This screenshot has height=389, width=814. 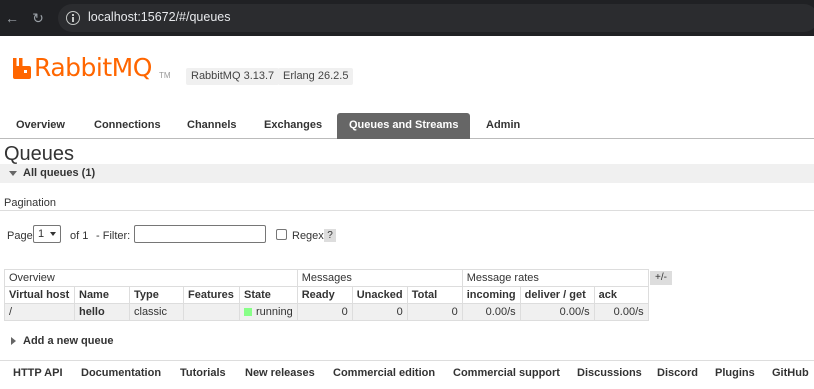 I want to click on footer-link-commercial-support: Commercial support, so click(x=506, y=373).